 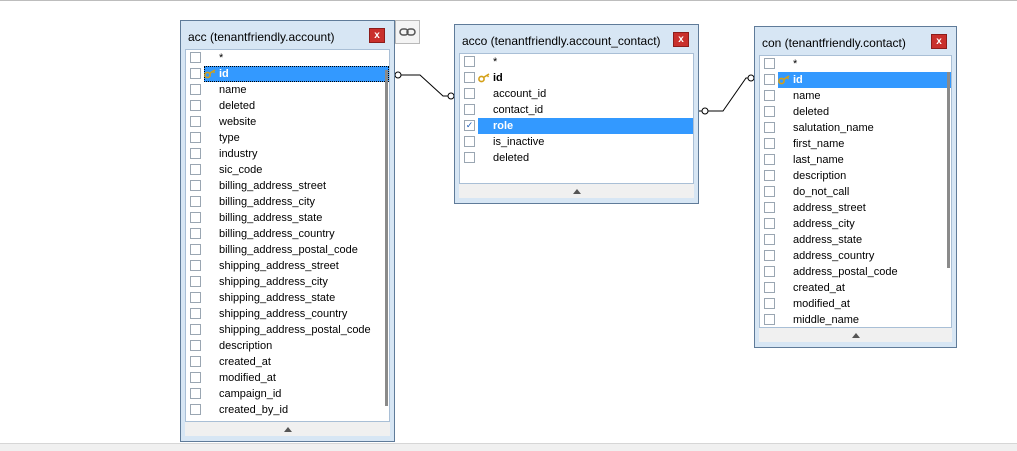 What do you see at coordinates (287, 330) in the screenshot?
I see `field-row: shipping_address_postal_code` at bounding box center [287, 330].